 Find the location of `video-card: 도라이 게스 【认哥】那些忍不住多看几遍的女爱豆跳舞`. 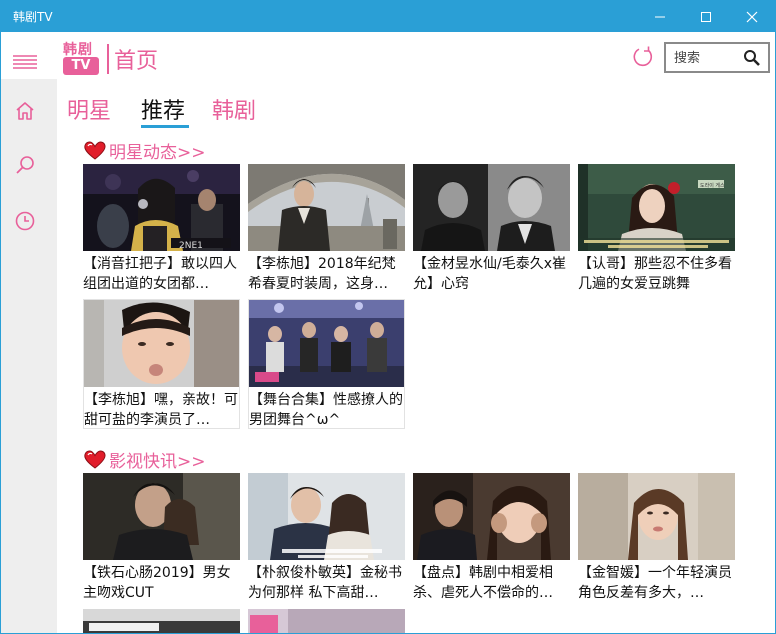

video-card: 도라이 게스 【认哥】那些忍不住多看几遍的女爱豆跳舞 is located at coordinates (656, 229).